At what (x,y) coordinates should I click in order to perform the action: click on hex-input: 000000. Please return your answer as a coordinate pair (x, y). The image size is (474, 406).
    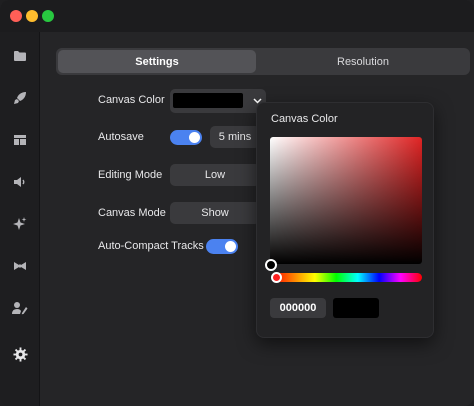
    Looking at the image, I should click on (298, 308).